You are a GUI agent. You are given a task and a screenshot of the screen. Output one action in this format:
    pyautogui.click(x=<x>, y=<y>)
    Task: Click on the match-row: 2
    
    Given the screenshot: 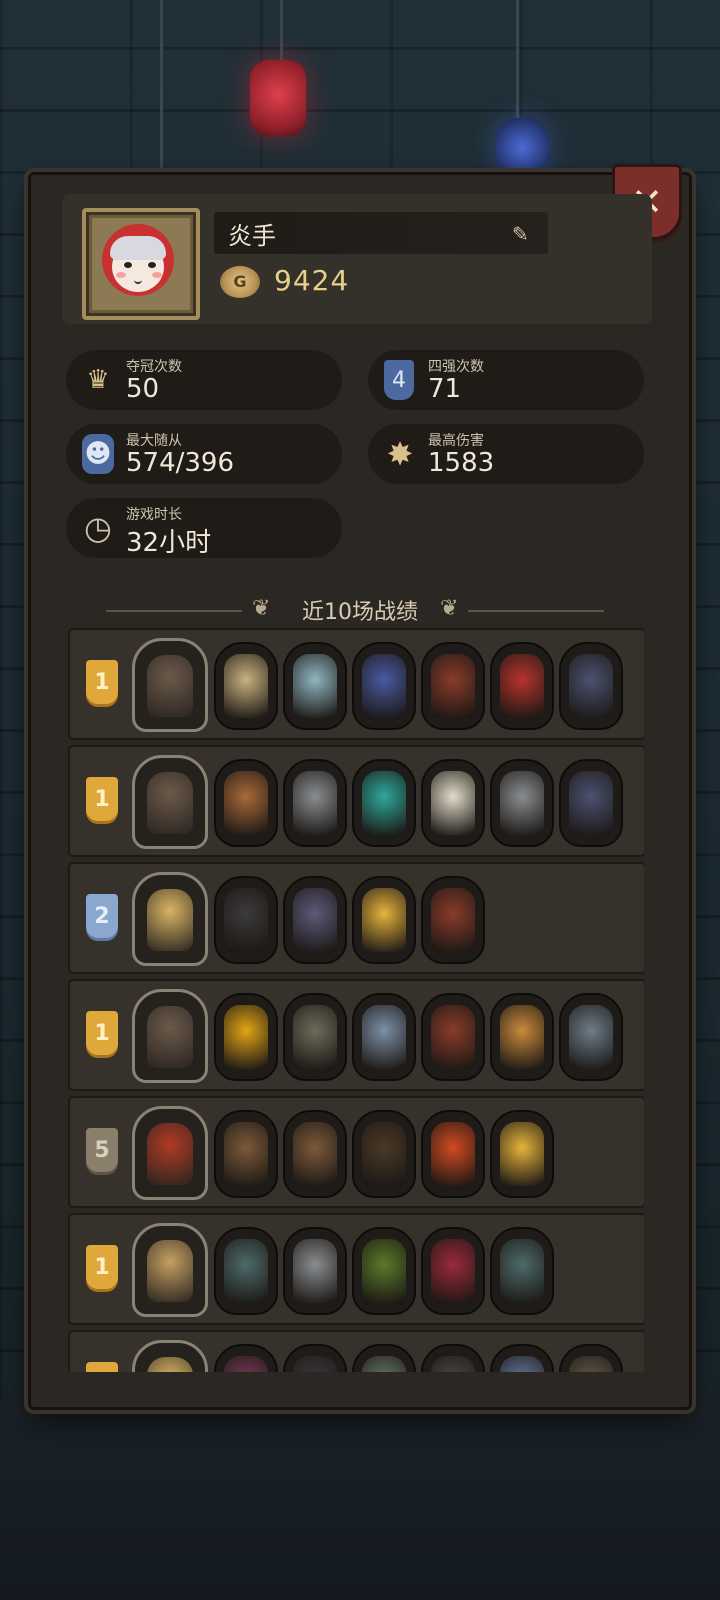 What is the action you would take?
    pyautogui.click(x=356, y=918)
    